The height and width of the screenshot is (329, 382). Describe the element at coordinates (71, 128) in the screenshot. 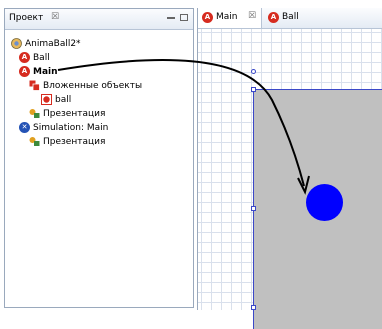

I see `tree-item-label: Simulation: Main` at that location.